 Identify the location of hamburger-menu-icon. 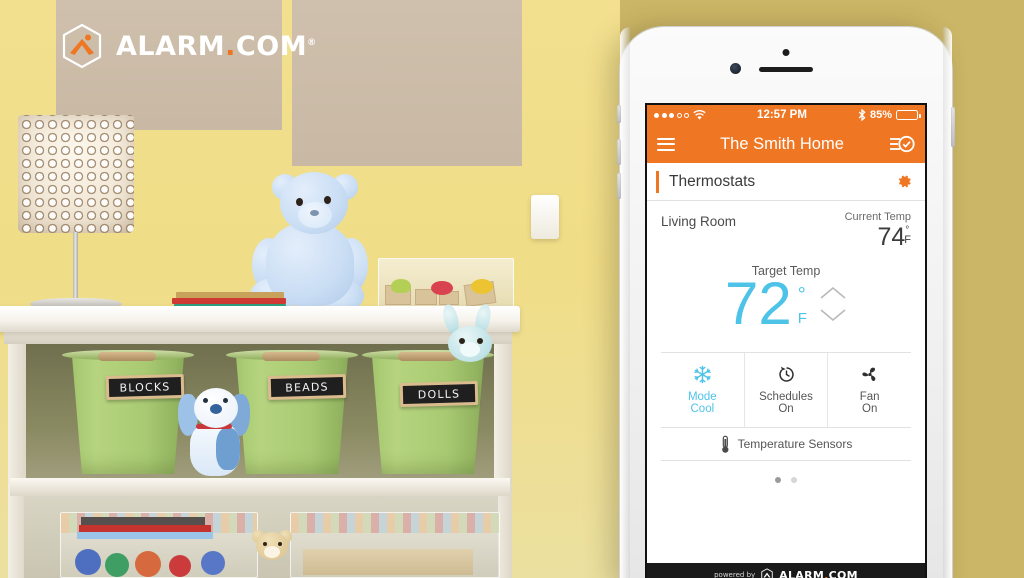
(666, 144).